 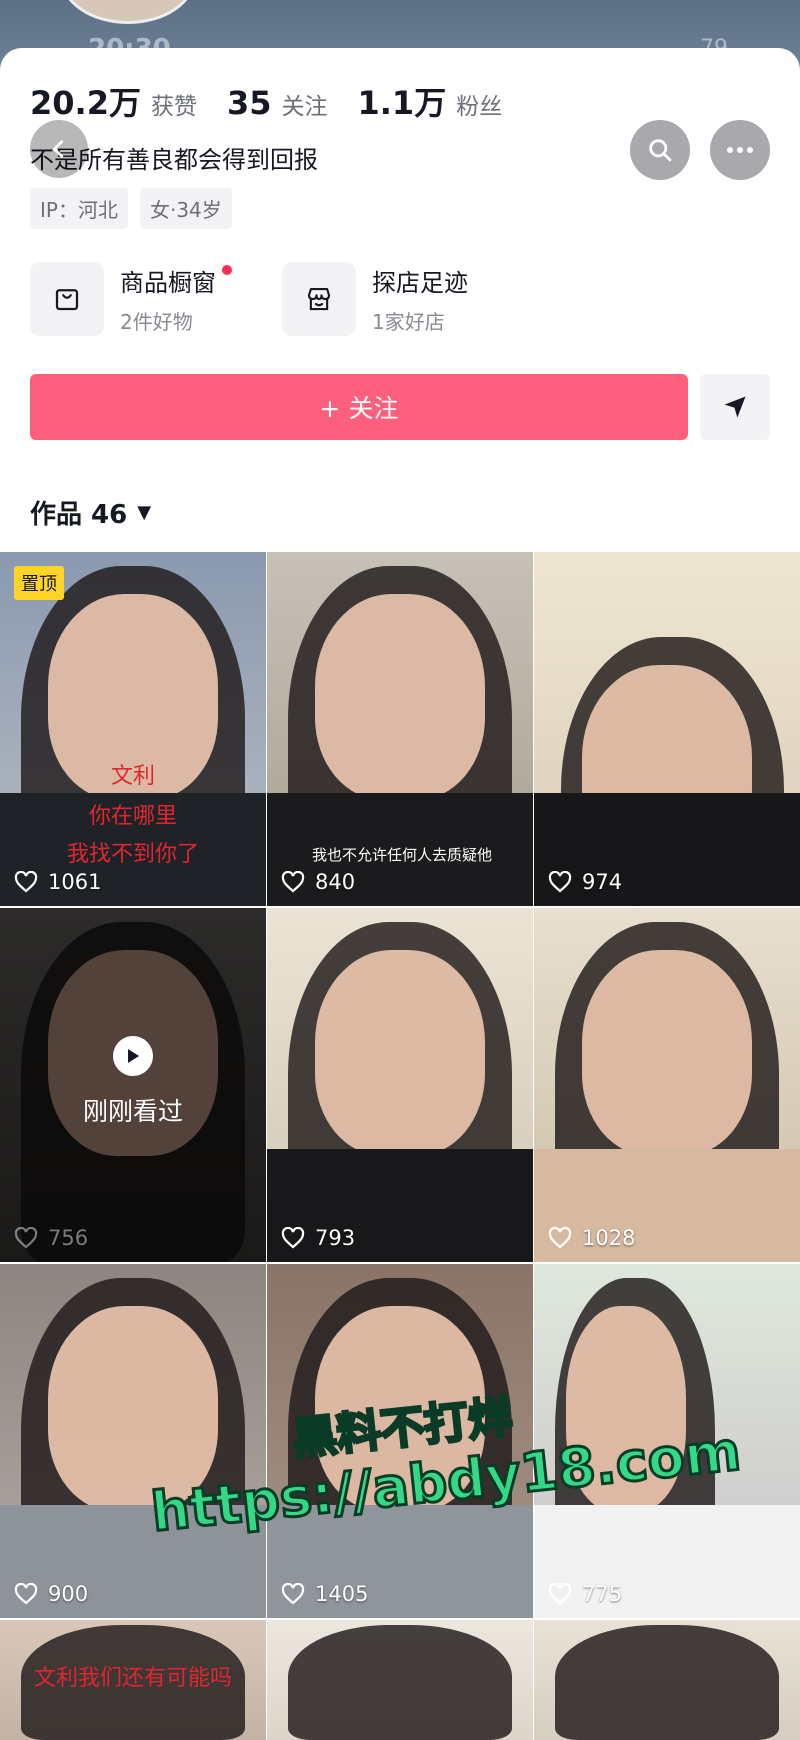 What do you see at coordinates (133, 729) in the screenshot?
I see `video-thumbnail: 置顶 文利 你在哪里 我找不到你了 1061` at bounding box center [133, 729].